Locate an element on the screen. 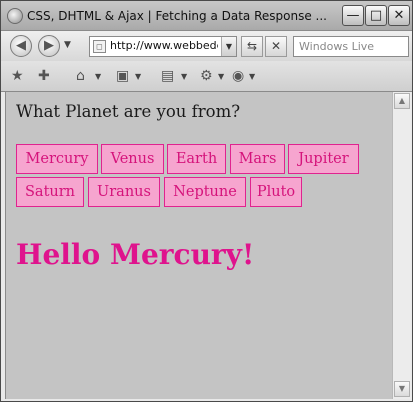 The height and width of the screenshot is (402, 413). vertical-scrollbar: ▲ ▼ is located at coordinates (401, 245).